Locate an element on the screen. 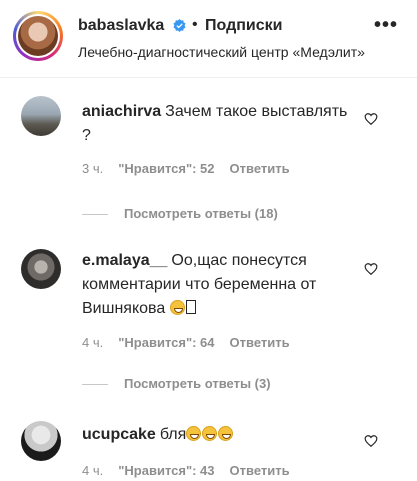 The image size is (417, 481). commenter-username: e.malaya__ is located at coordinates (124, 260).